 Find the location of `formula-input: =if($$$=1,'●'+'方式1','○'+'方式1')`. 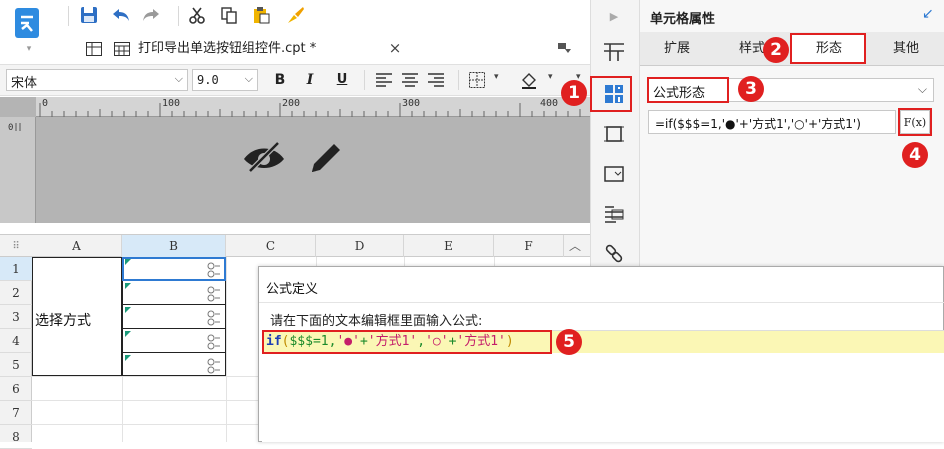

formula-input: =if($$$=1,'●'+'方式1','○'+'方式1') is located at coordinates (772, 122).